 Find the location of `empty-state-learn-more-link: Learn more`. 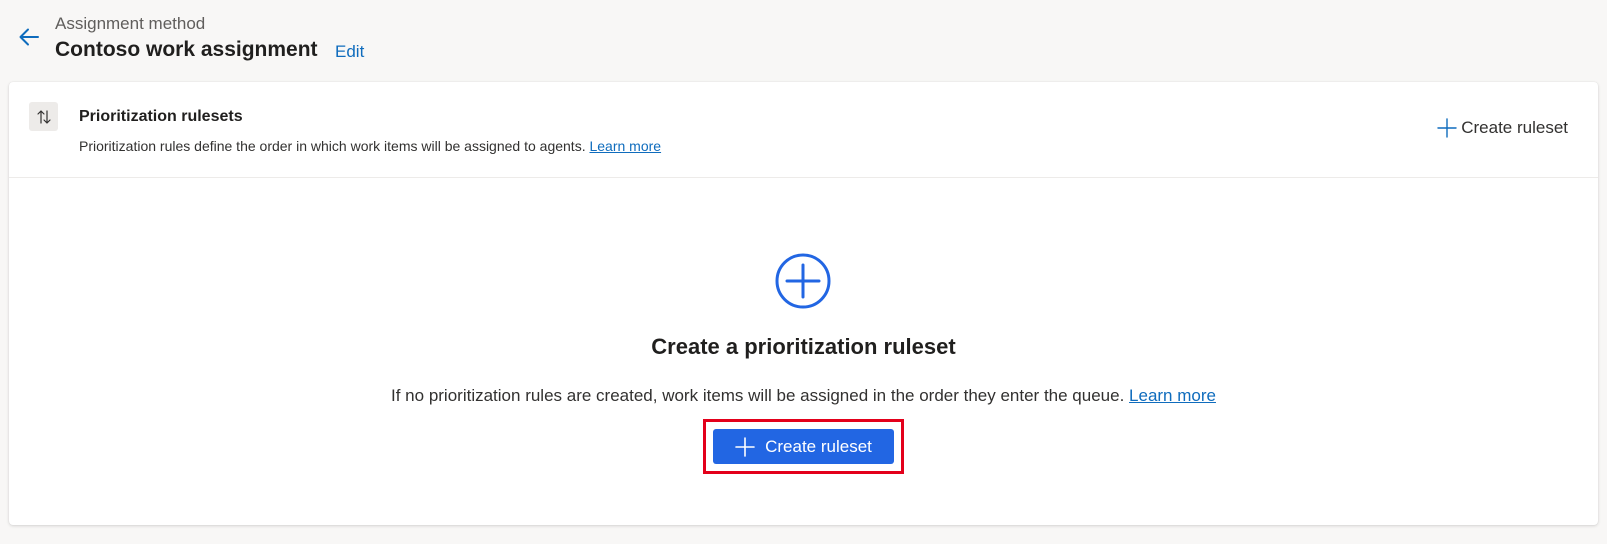

empty-state-learn-more-link: Learn more is located at coordinates (1172, 395).